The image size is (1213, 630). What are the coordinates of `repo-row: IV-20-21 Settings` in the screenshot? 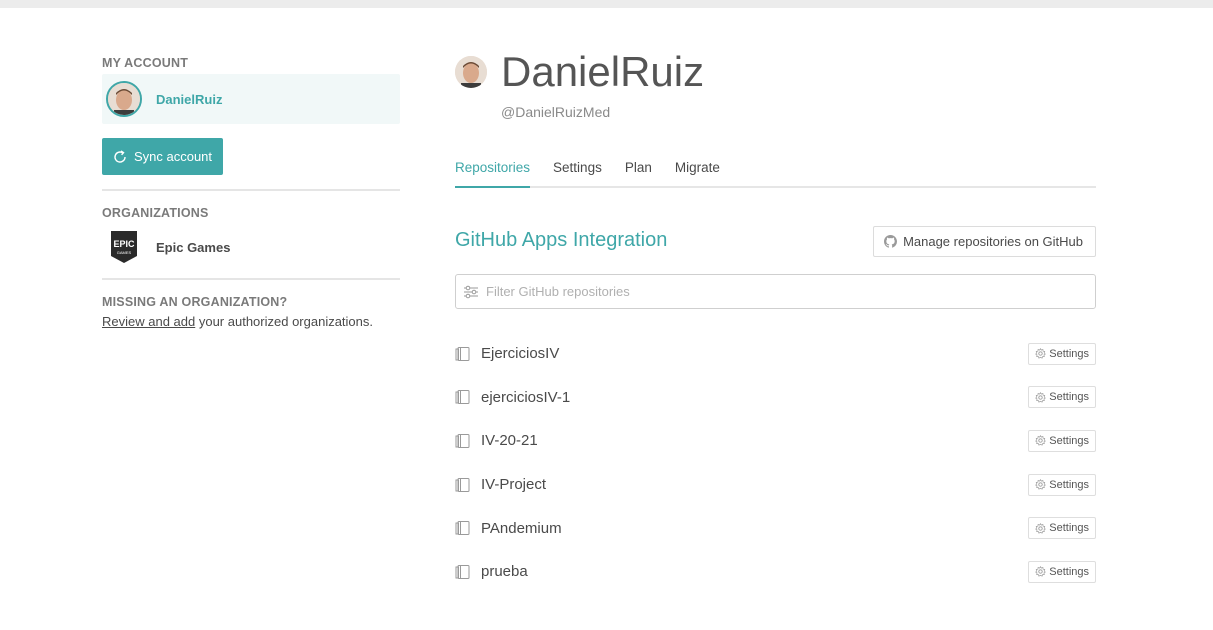 It's located at (775, 441).